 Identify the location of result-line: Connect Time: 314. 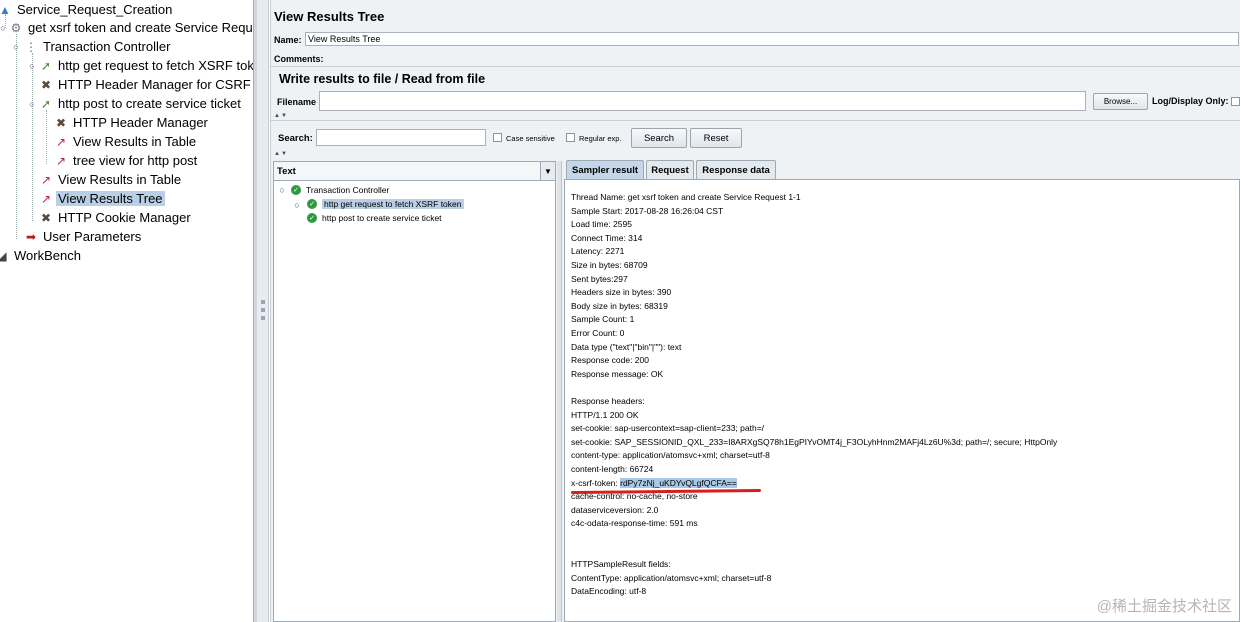
(607, 237).